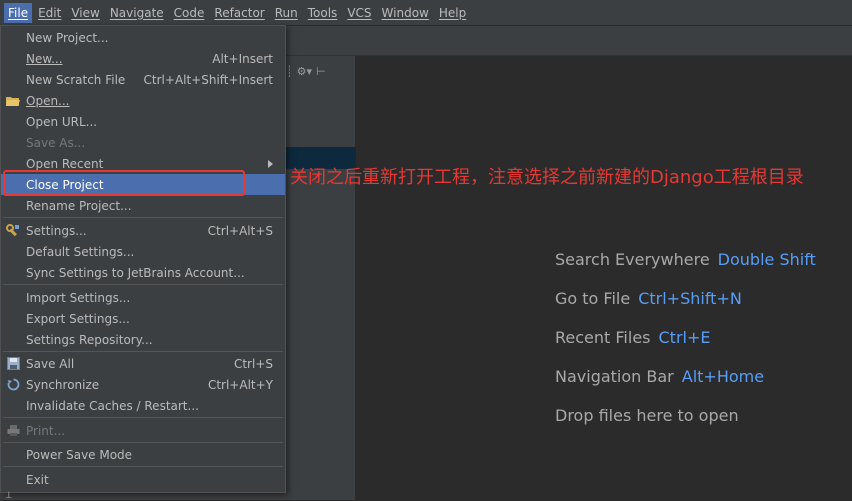 The width and height of the screenshot is (852, 501). What do you see at coordinates (76, 79) in the screenshot?
I see `menu-item-label: New Scratch File` at bounding box center [76, 79].